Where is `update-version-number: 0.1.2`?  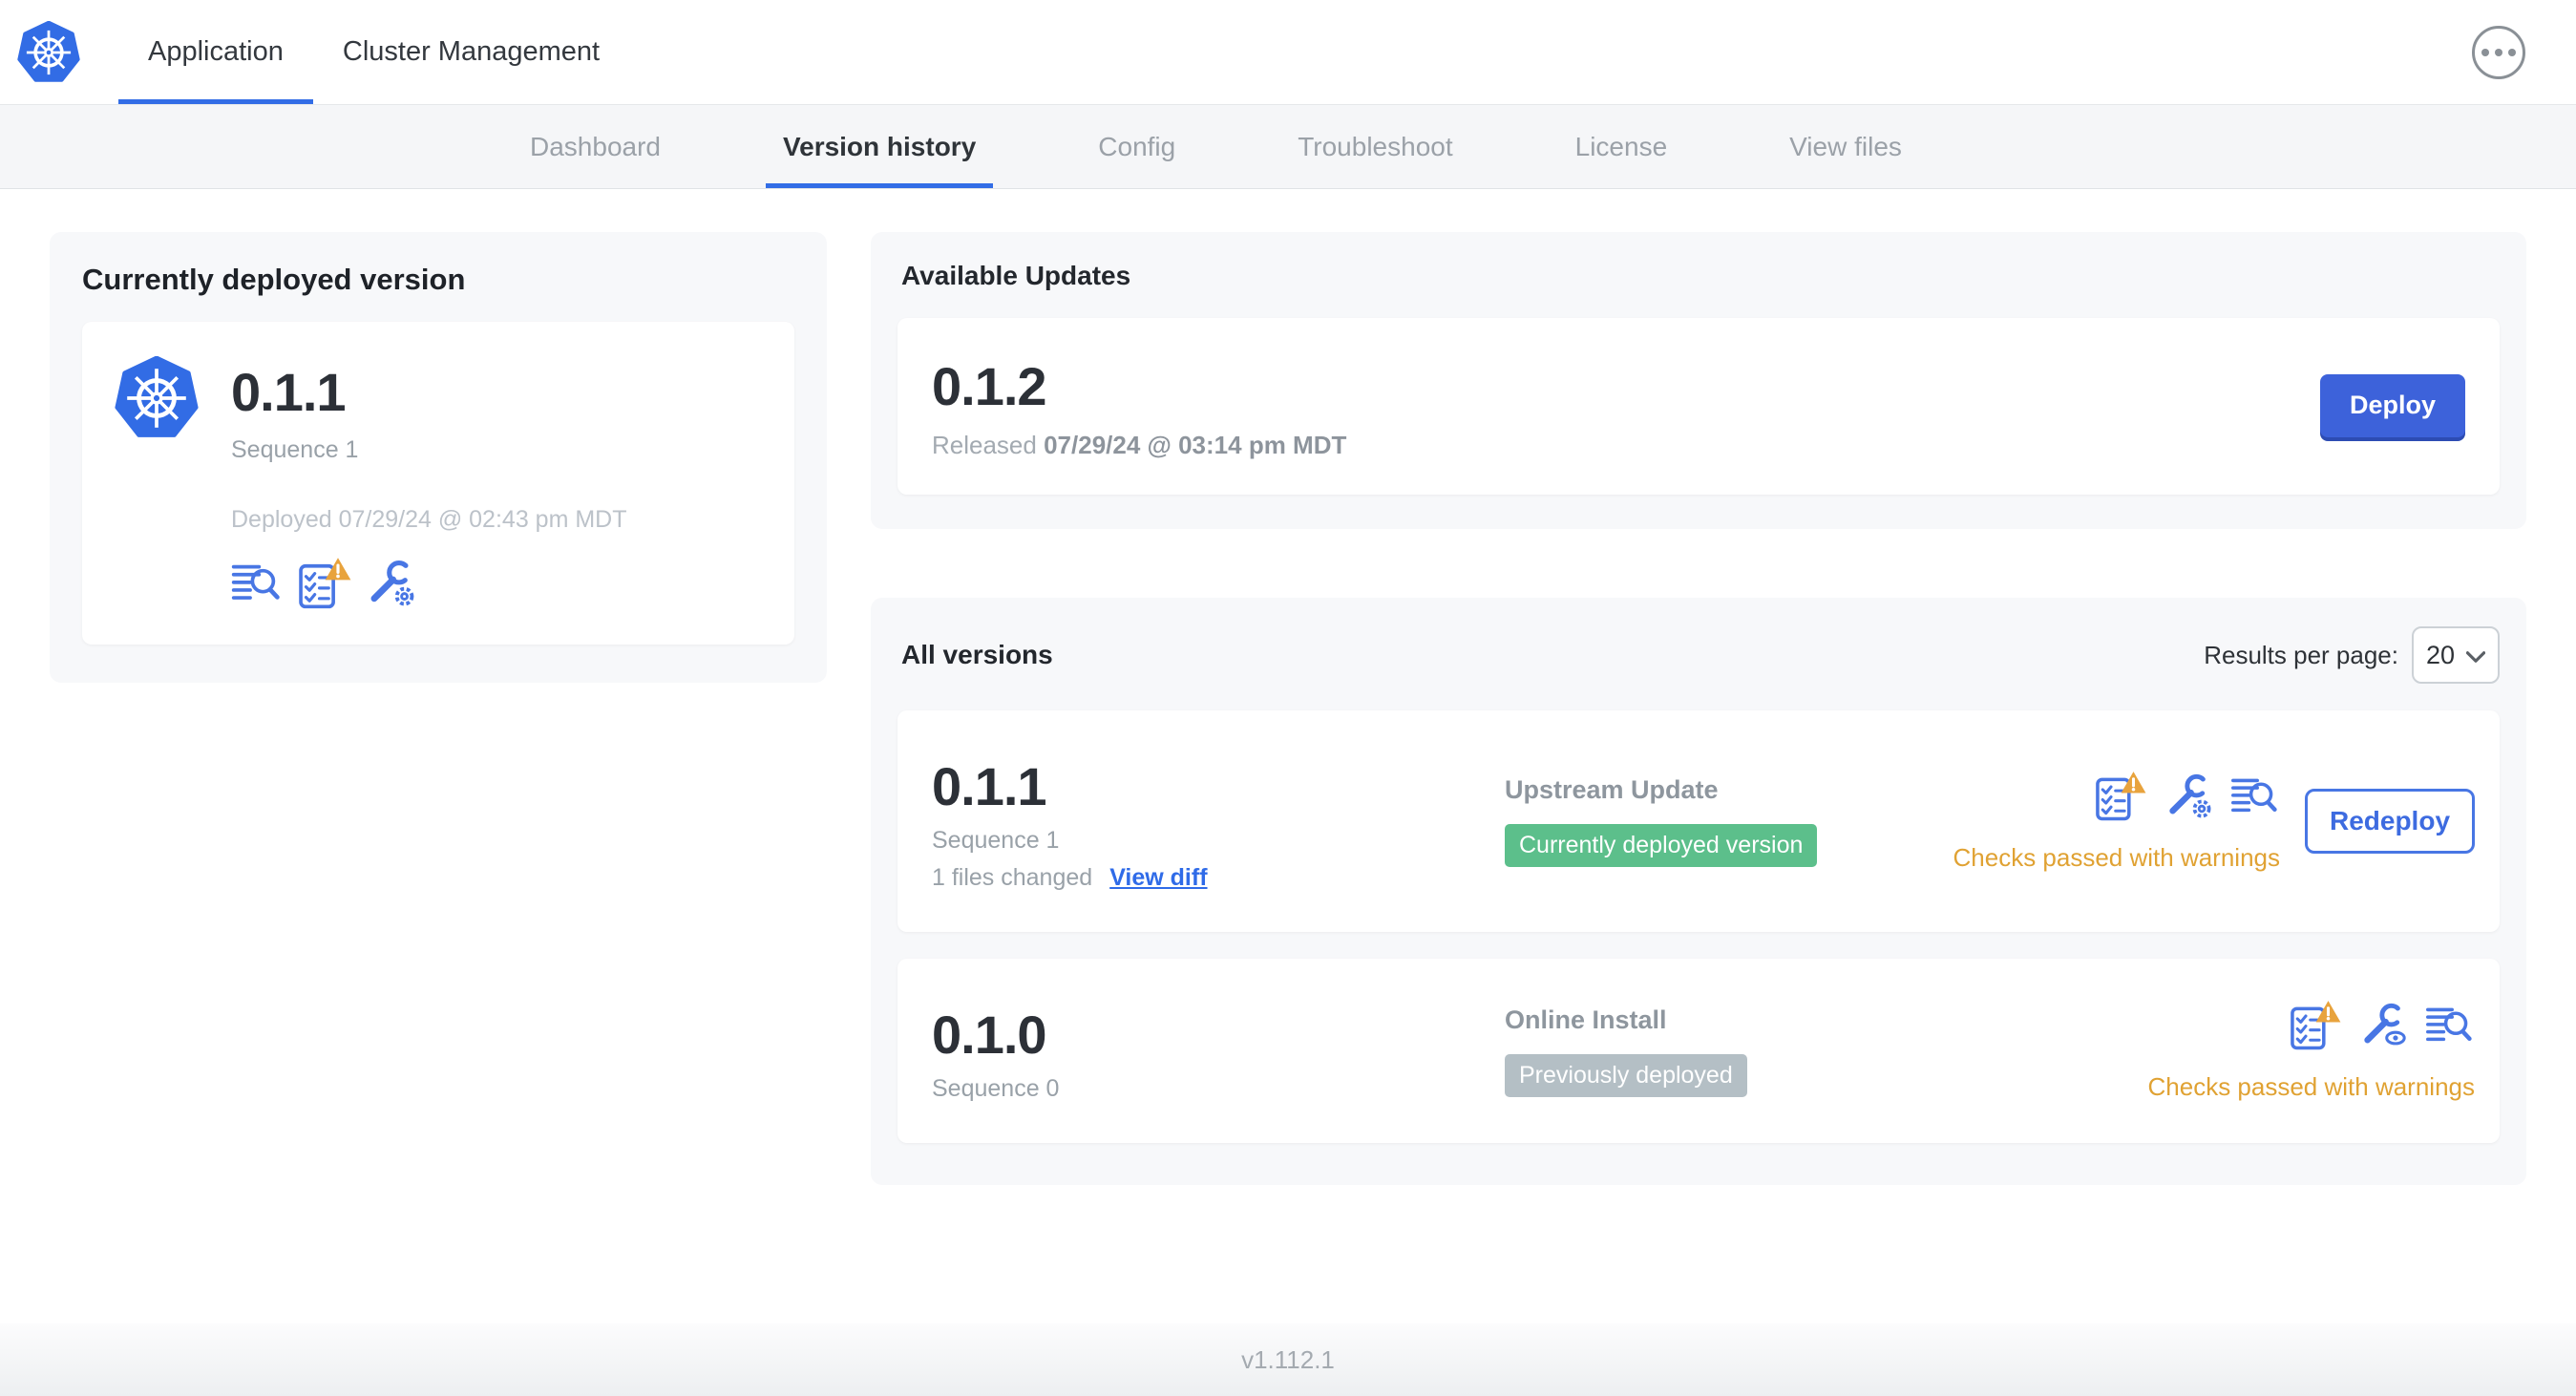
update-version-number: 0.1.2 is located at coordinates (989, 386).